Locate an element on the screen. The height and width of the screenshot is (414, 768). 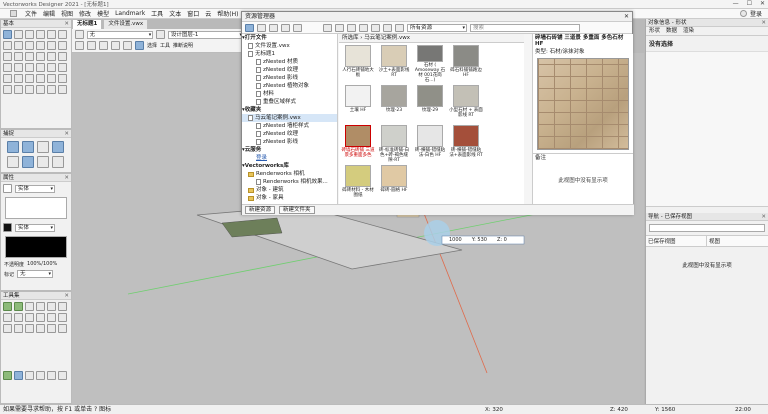
tree-section-vw-libraries: ▾ Vectorworks库 is located at coordinates (289, 166).